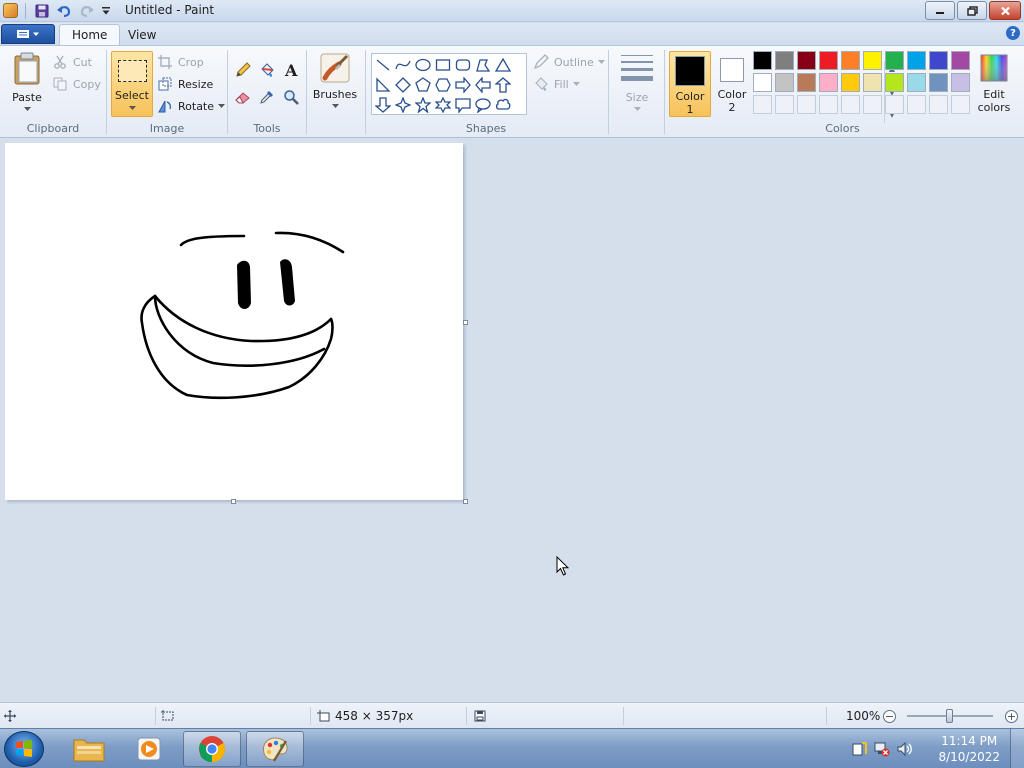  Describe the element at coordinates (1017, 748) in the screenshot. I see `show-desktop-button` at that location.